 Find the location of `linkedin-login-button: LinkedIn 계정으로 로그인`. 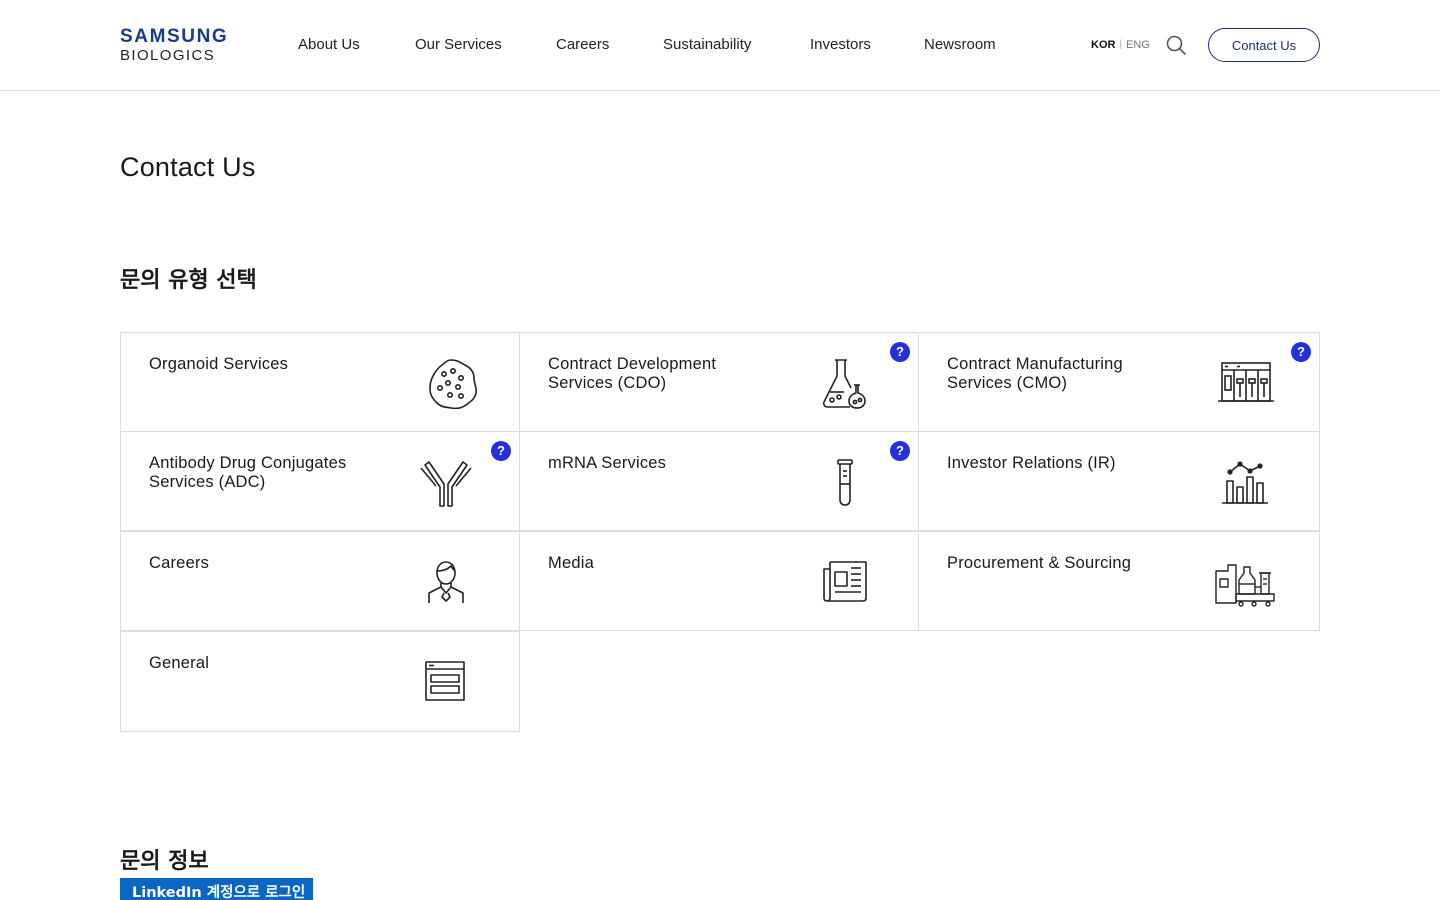

linkedin-login-button: LinkedIn 계정으로 로그인 is located at coordinates (216, 889).